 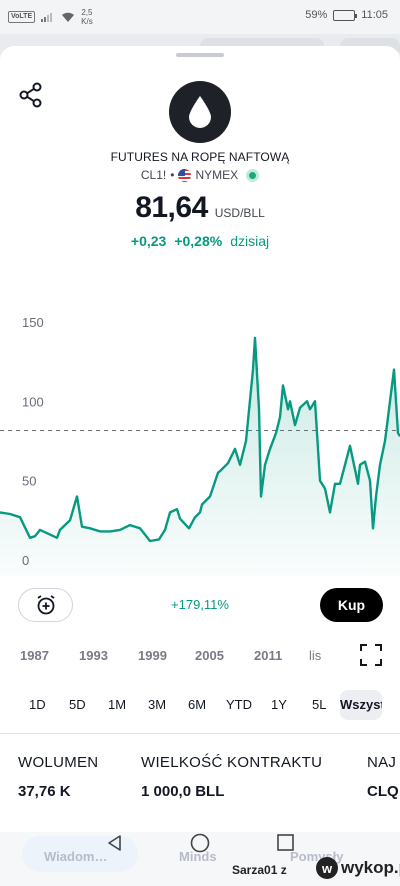 What do you see at coordinates (29, 481) in the screenshot?
I see `y-tick-label: 50` at bounding box center [29, 481].